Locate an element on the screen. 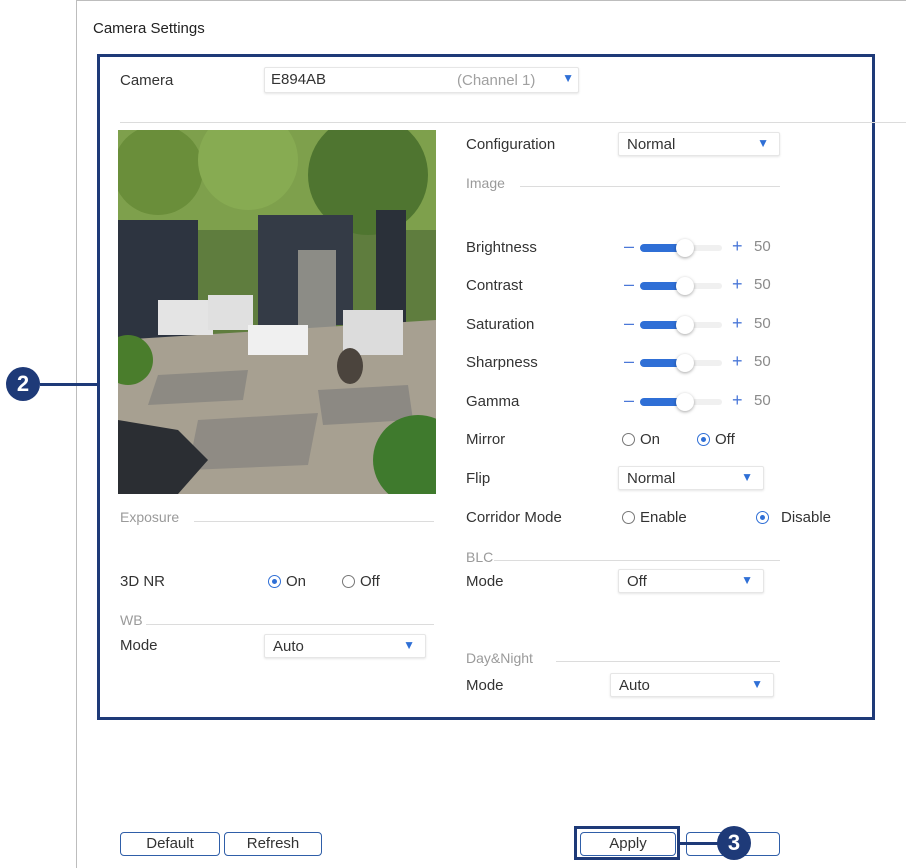 Image resolution: width=906 pixels, height=868 pixels. corridor-mode-label: Corridor Mode is located at coordinates (514, 517).